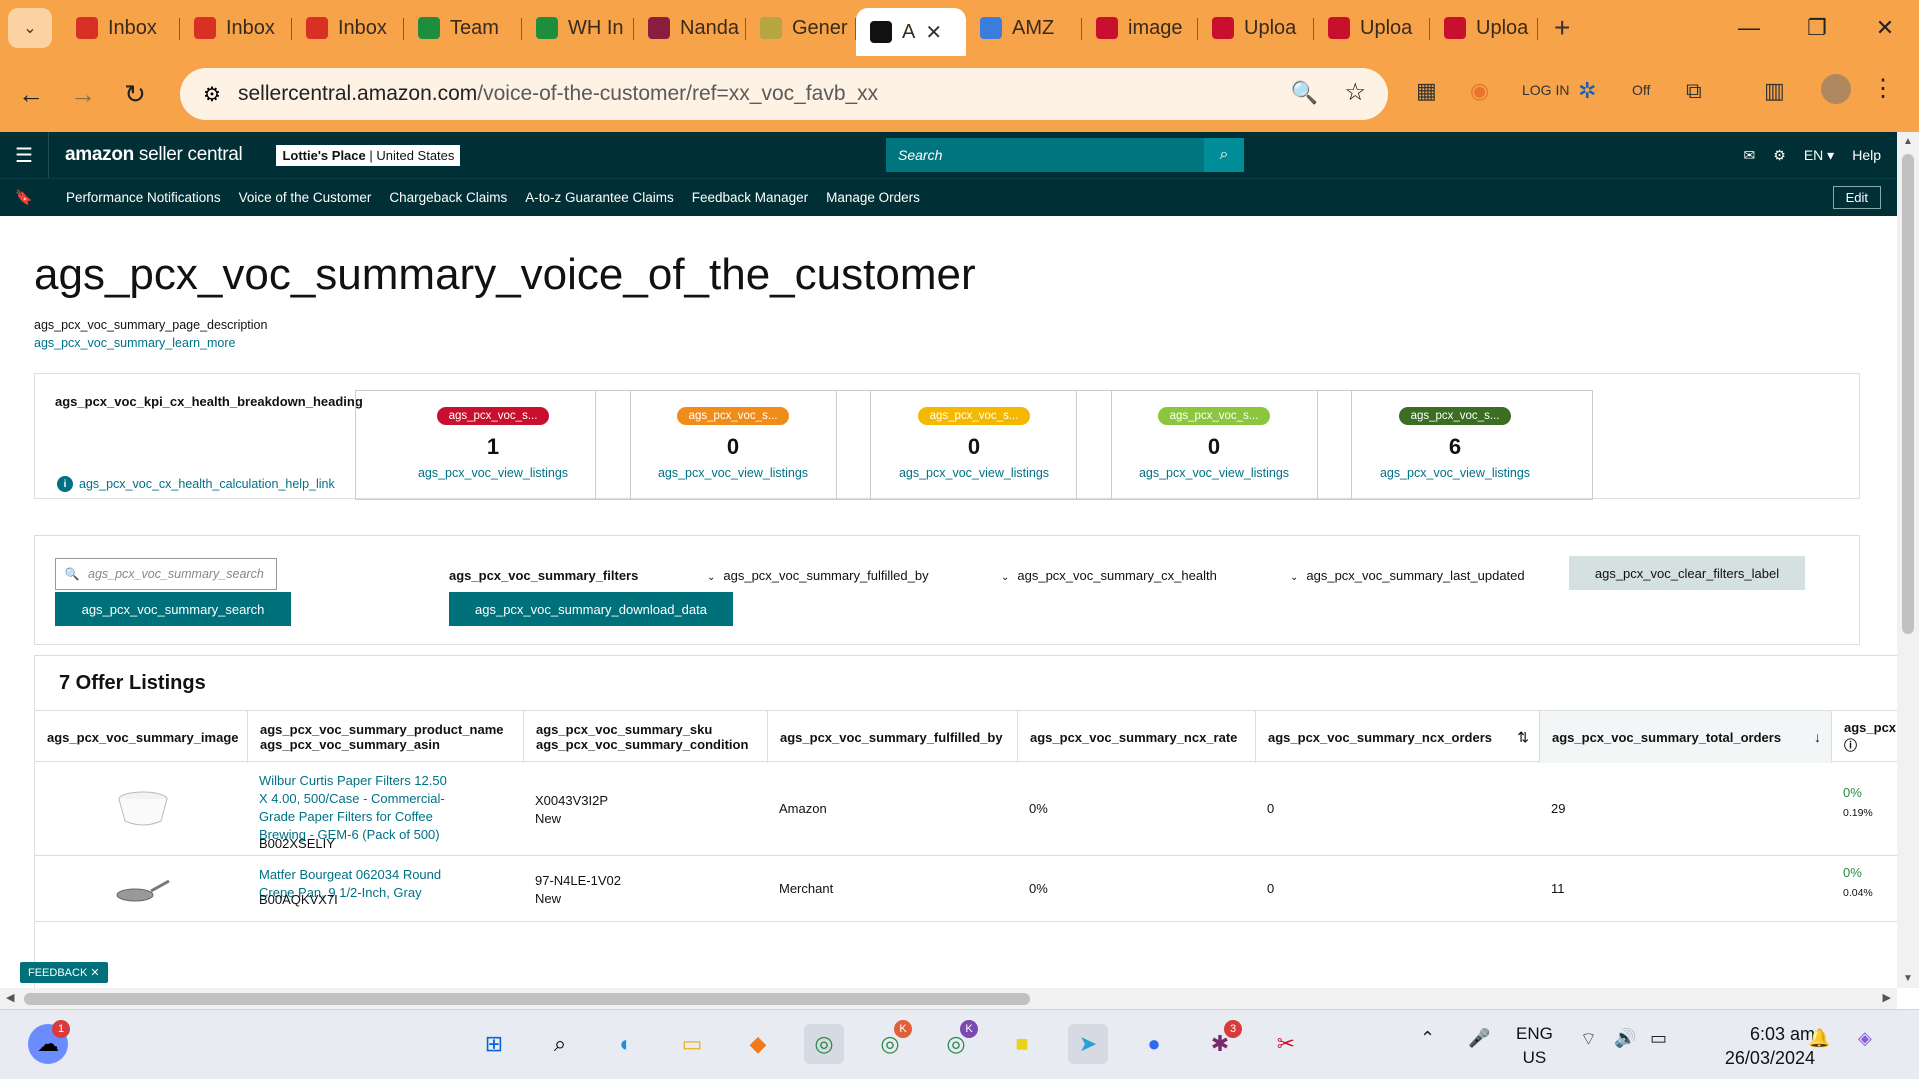 The image size is (1919, 1079). I want to click on copilot-icon: ◈, so click(1865, 1038).